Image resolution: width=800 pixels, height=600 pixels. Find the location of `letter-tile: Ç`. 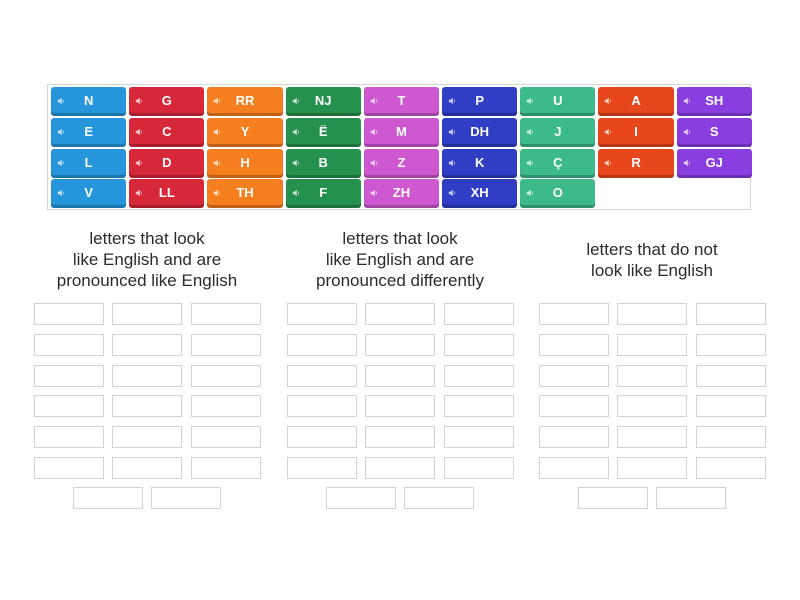

letter-tile: Ç is located at coordinates (558, 163).